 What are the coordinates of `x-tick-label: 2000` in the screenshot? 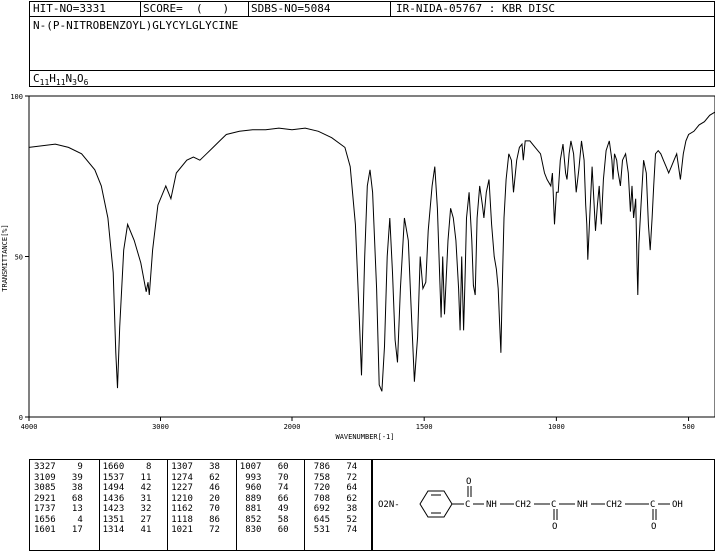 It's located at (292, 427).